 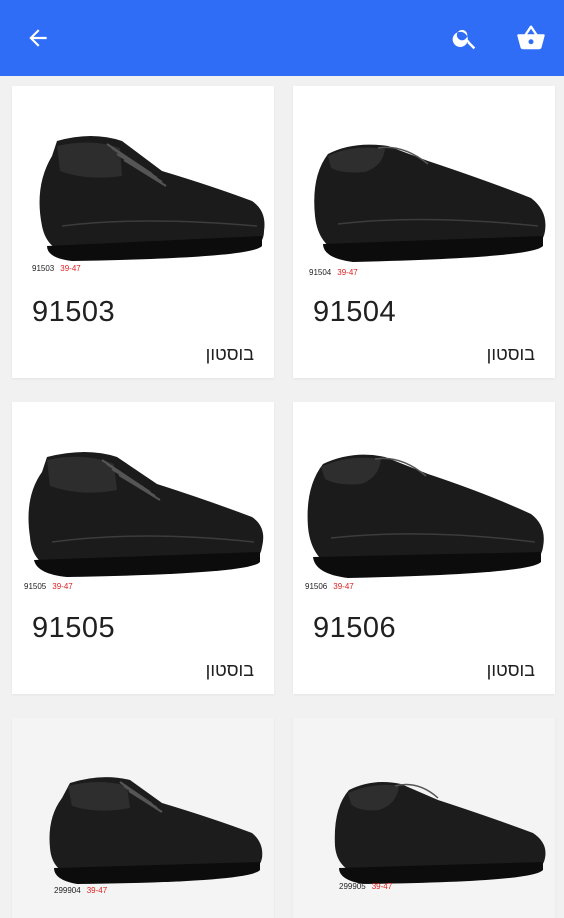 What do you see at coordinates (320, 272) in the screenshot?
I see `product-code-small-text: 91504` at bounding box center [320, 272].